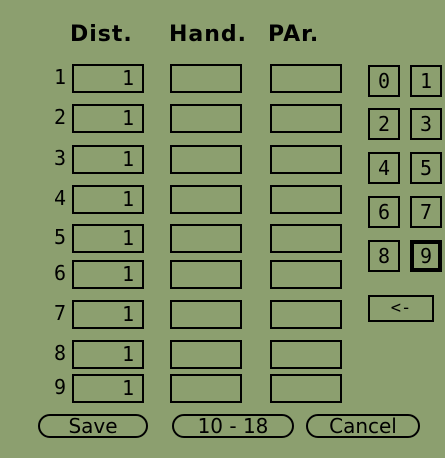  I want to click on keypad-key-0: 0, so click(384, 81).